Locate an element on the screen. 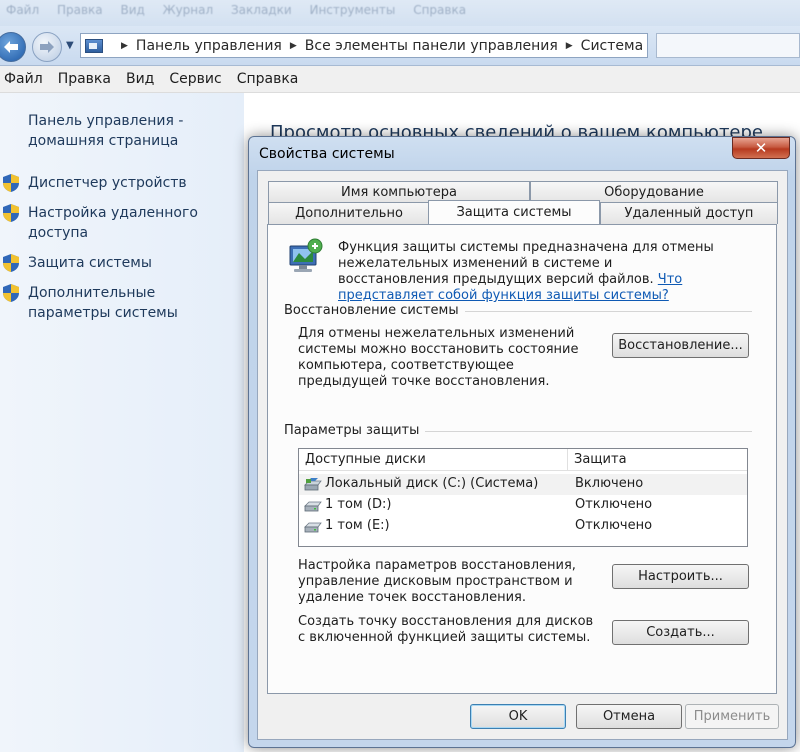 The image size is (800, 752). forward-button is located at coordinates (47, 47).